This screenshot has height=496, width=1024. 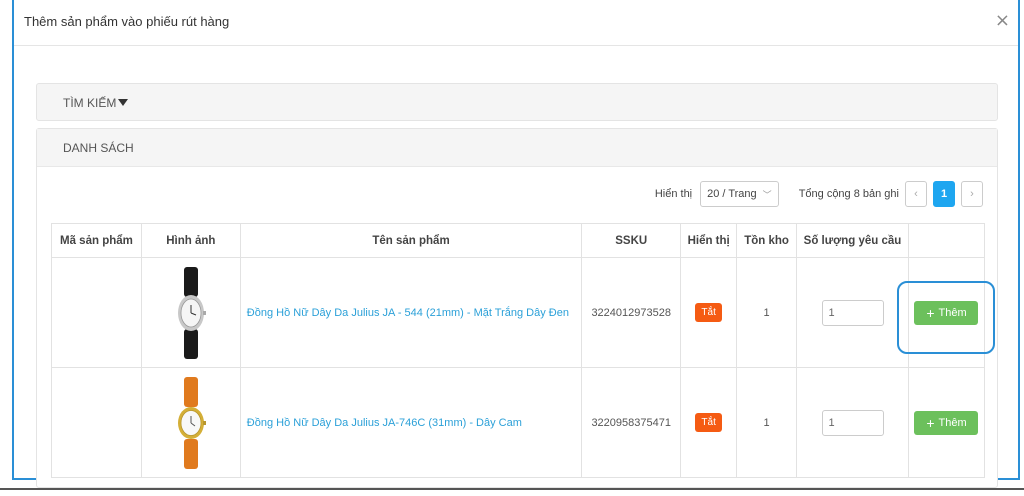 I want to click on list-panel-label: DANH SÁCH, so click(x=98, y=148).